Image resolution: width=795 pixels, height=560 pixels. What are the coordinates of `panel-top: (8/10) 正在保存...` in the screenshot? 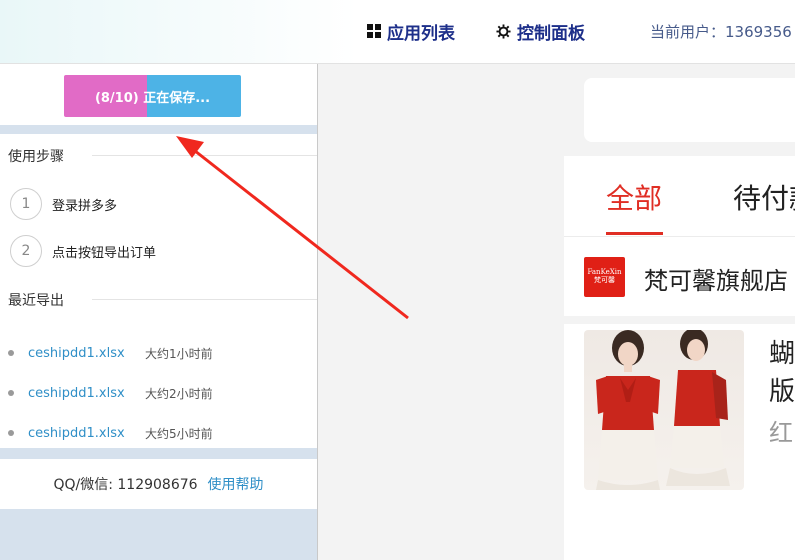 It's located at (158, 94).